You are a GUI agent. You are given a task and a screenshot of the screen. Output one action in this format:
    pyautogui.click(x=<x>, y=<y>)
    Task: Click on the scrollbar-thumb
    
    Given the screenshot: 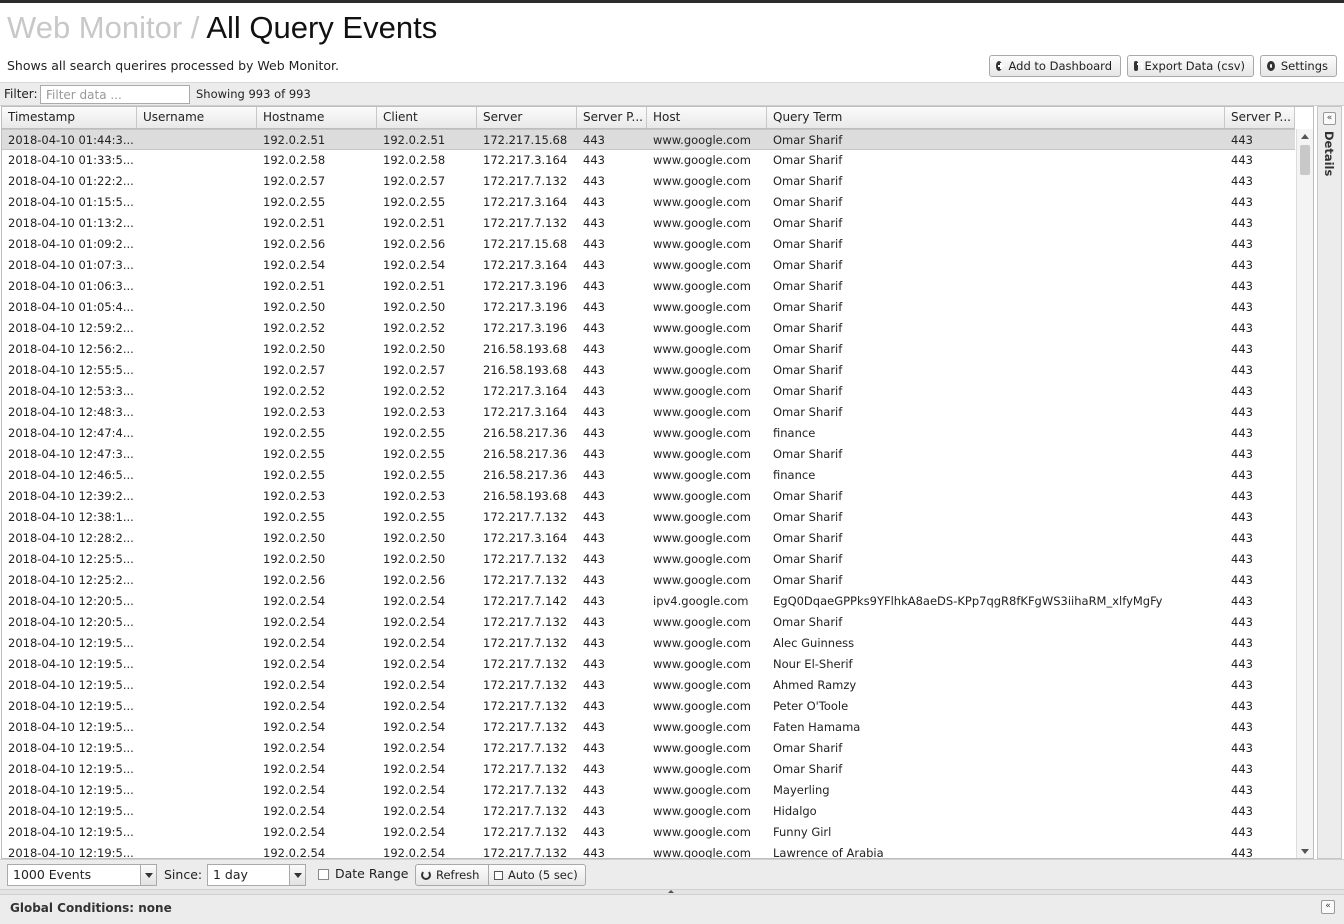 What is the action you would take?
    pyautogui.click(x=1305, y=160)
    